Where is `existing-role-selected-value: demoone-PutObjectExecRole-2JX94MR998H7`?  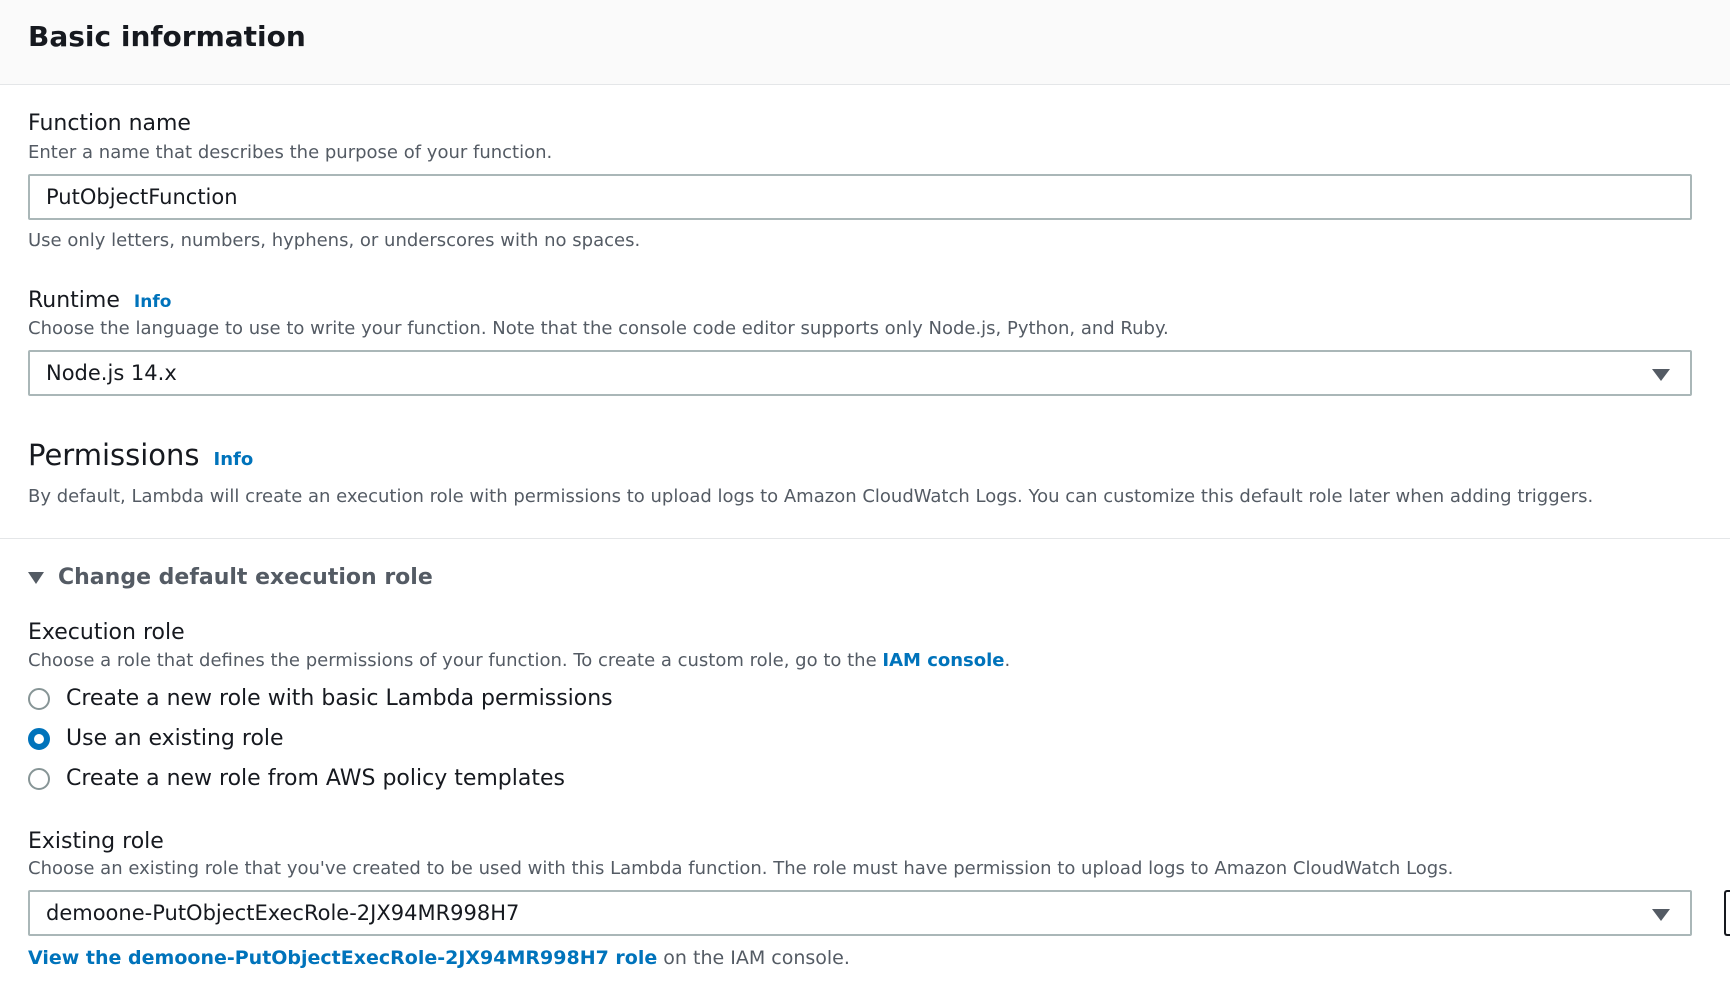
existing-role-selected-value: demoone-PutObjectExecRole-2JX94MR998H7 is located at coordinates (283, 913).